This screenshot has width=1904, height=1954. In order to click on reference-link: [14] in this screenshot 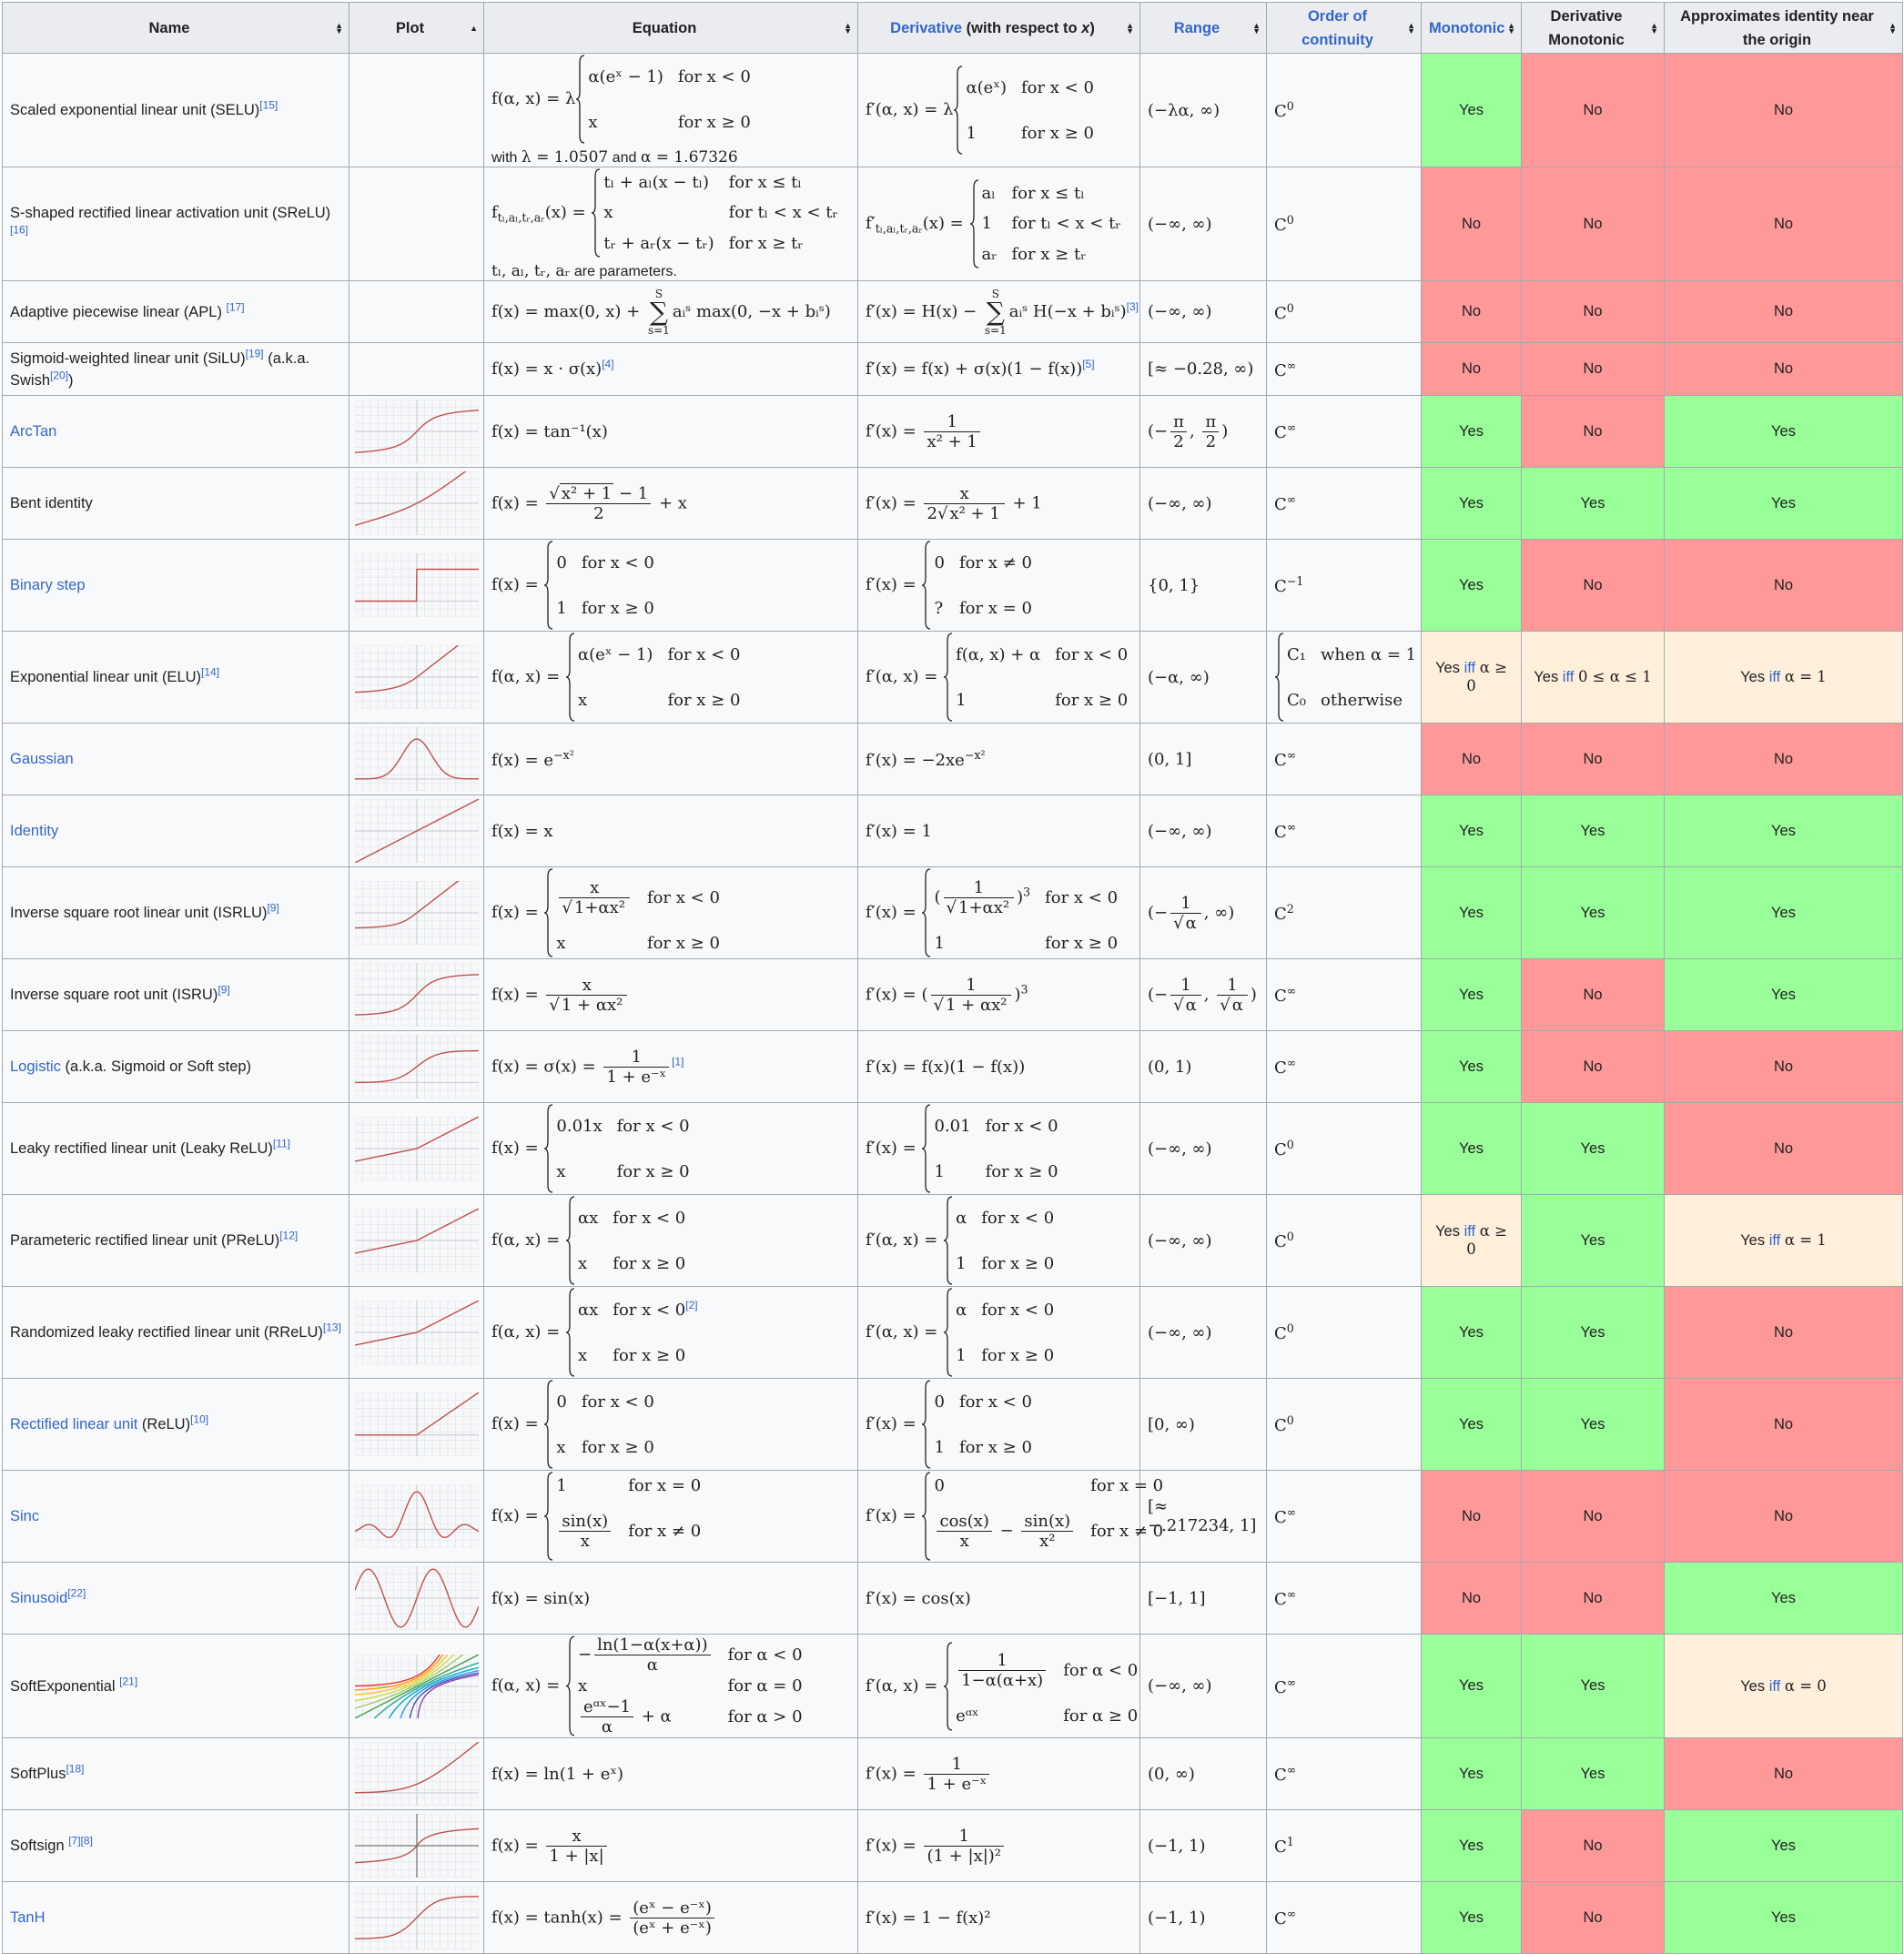, I will do `click(210, 672)`.